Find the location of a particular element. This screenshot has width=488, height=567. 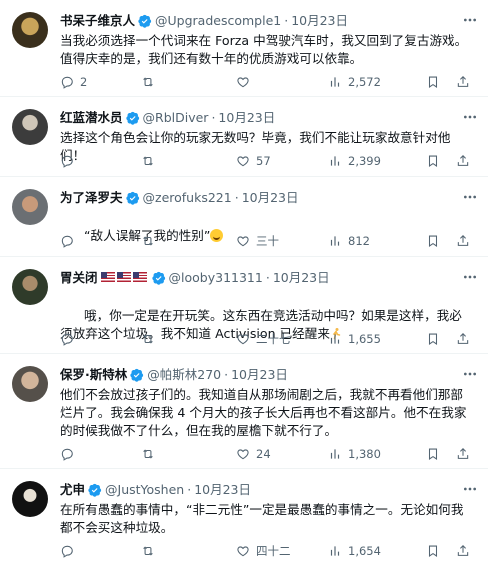

author-name: 保罗·斯特林 is located at coordinates (93, 375).